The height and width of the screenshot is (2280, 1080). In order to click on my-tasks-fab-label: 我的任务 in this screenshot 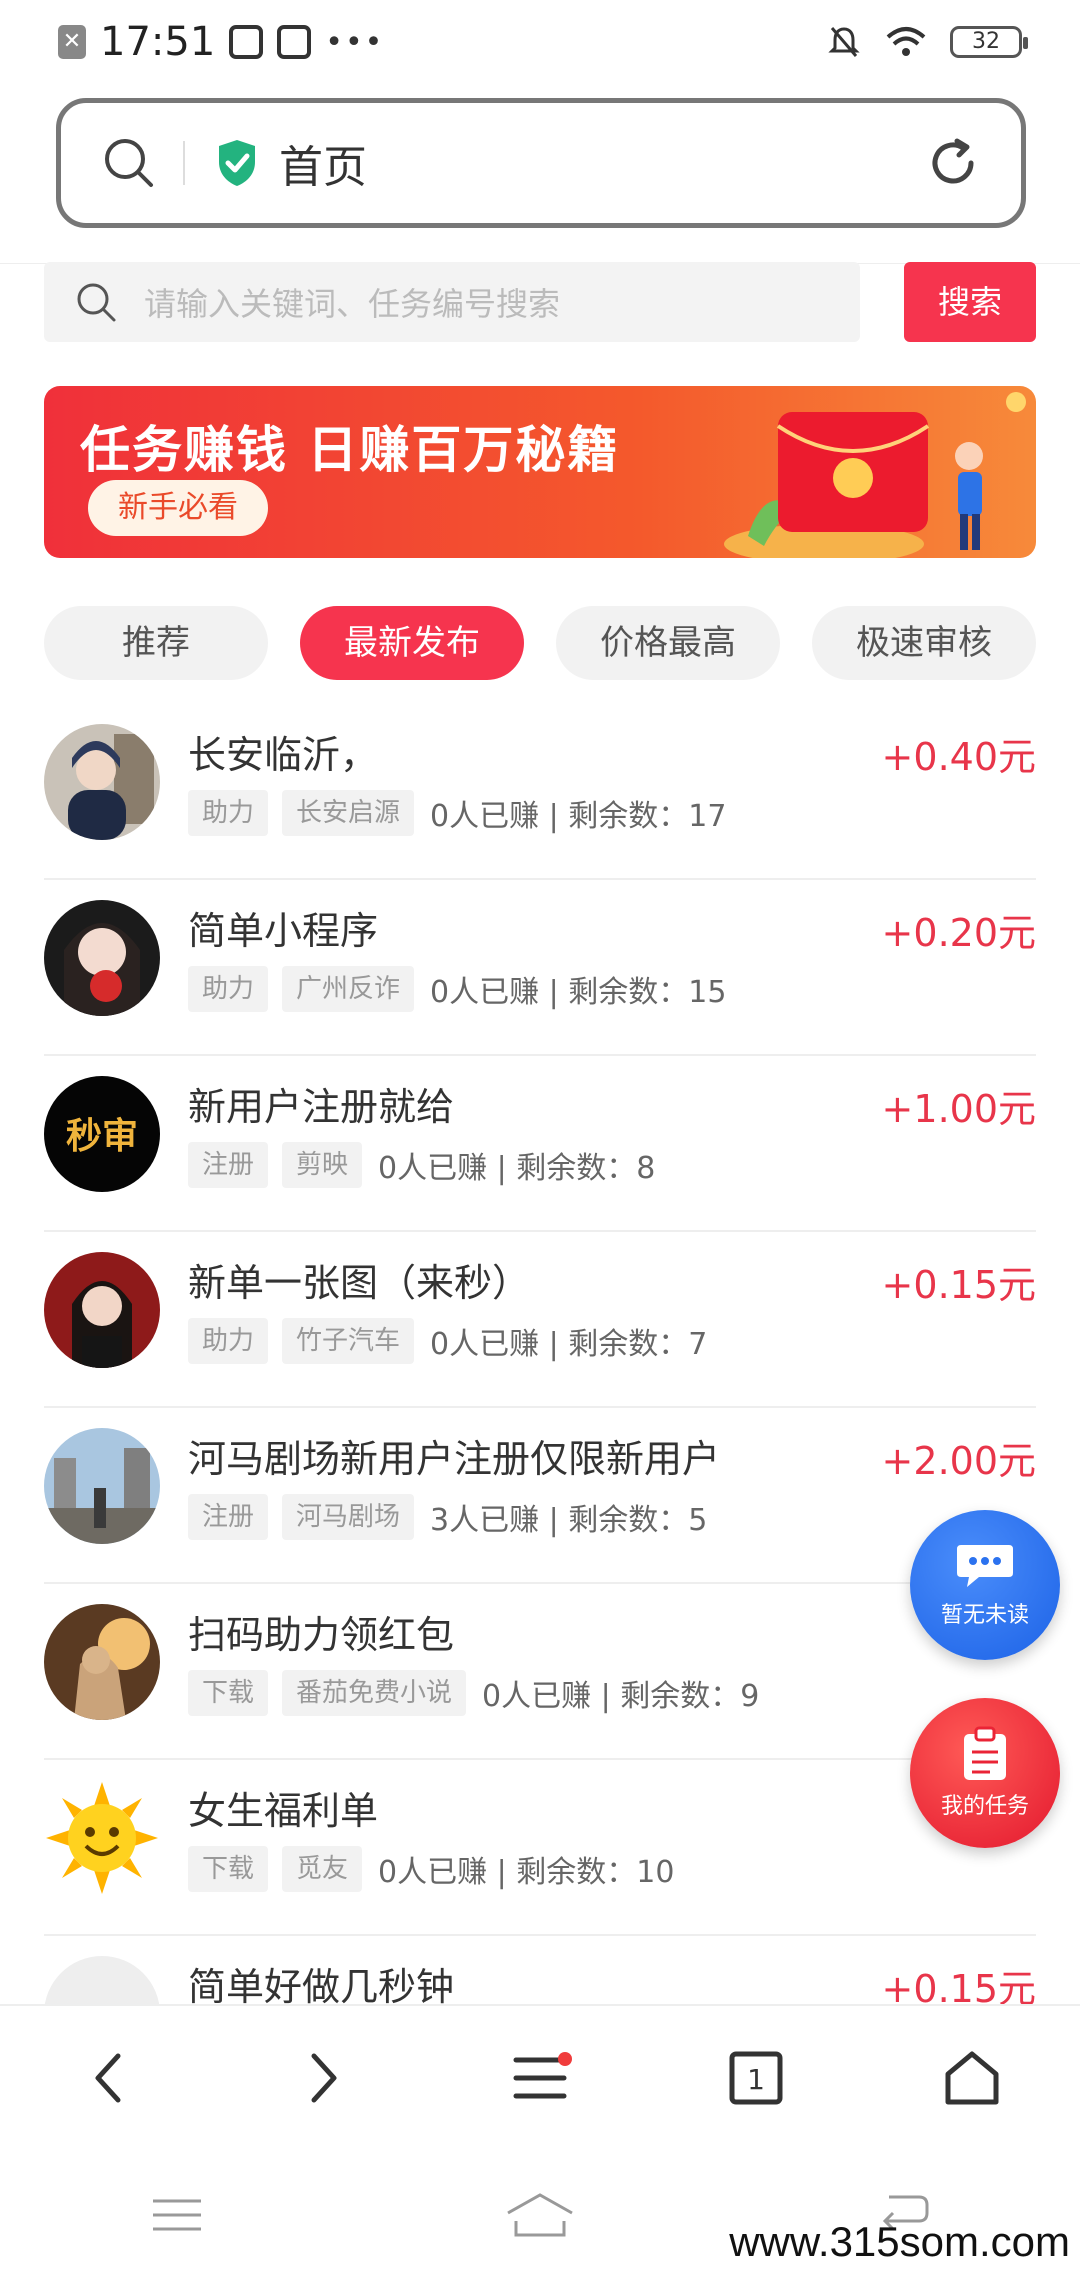, I will do `click(984, 1806)`.